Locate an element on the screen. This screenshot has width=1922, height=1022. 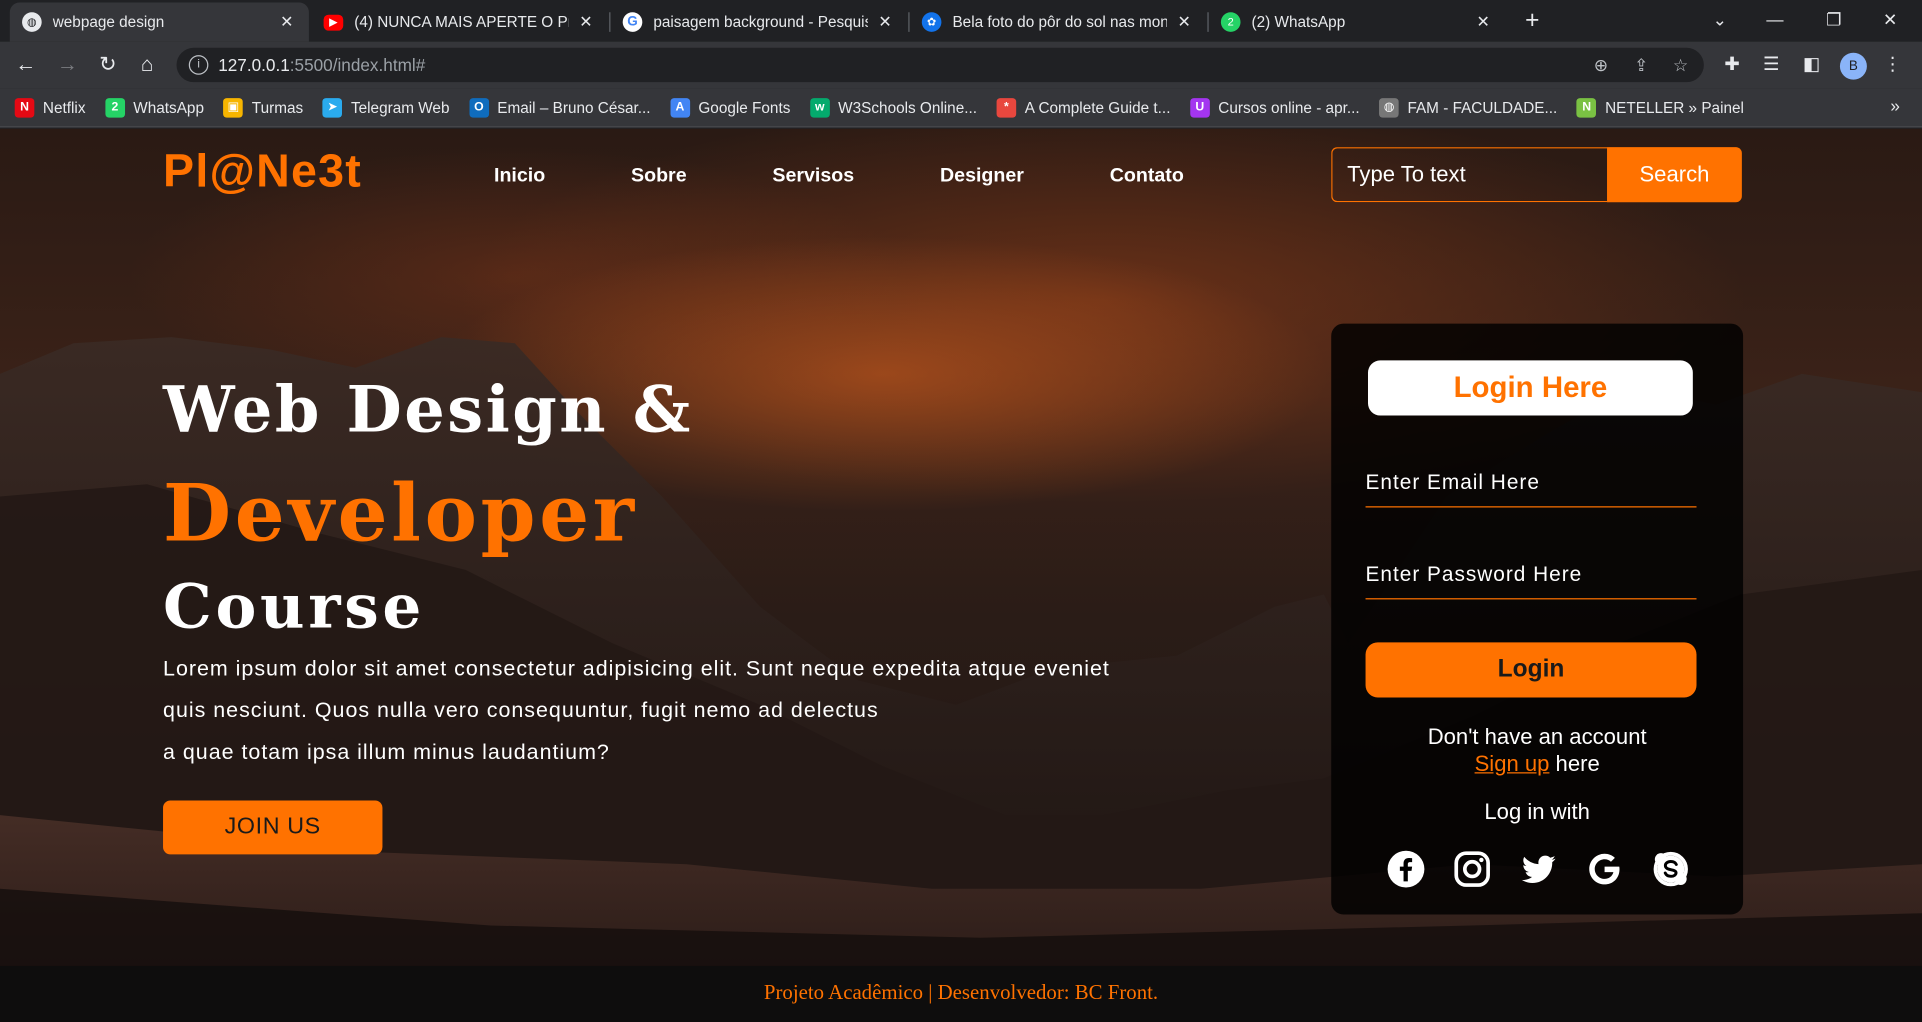
social-login-icons is located at coordinates (1550, 869).